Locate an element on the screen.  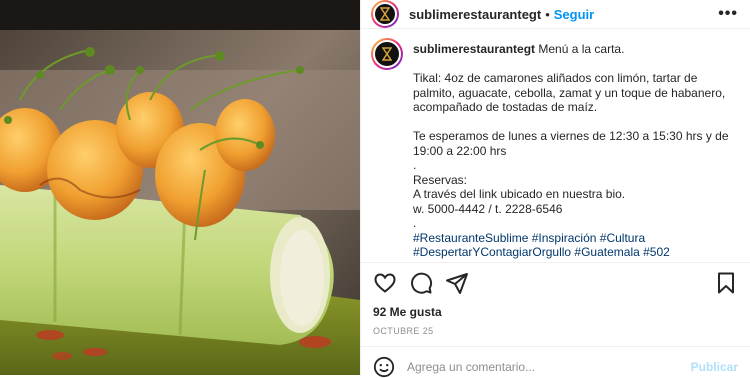
caption-avatar is located at coordinates (387, 54).